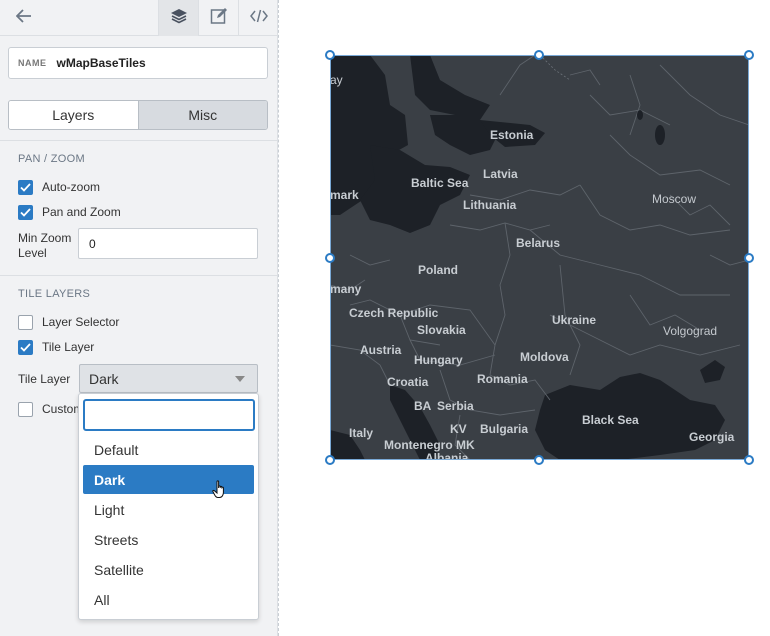  What do you see at coordinates (71, 187) in the screenshot?
I see `auto-zoom-label: Auto-zoom` at bounding box center [71, 187].